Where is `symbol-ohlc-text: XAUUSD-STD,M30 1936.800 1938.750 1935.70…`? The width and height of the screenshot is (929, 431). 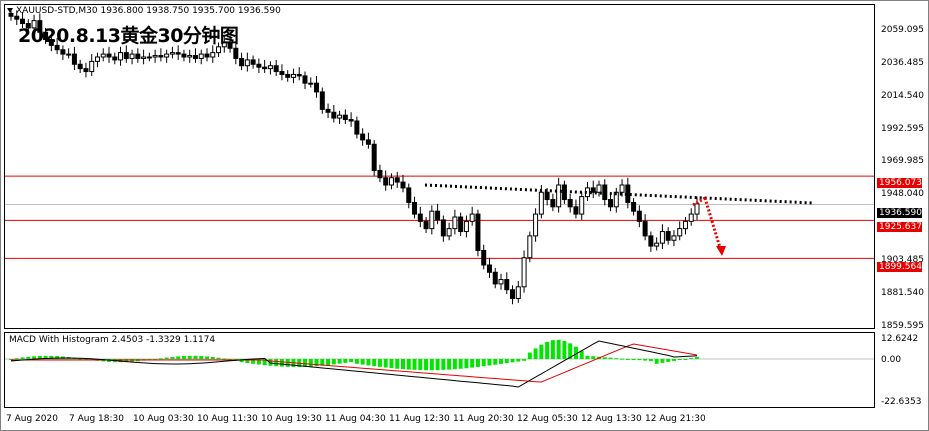 symbol-ohlc-text: XAUUSD-STD,M30 1936.800 1938.750 1935.70… is located at coordinates (148, 11).